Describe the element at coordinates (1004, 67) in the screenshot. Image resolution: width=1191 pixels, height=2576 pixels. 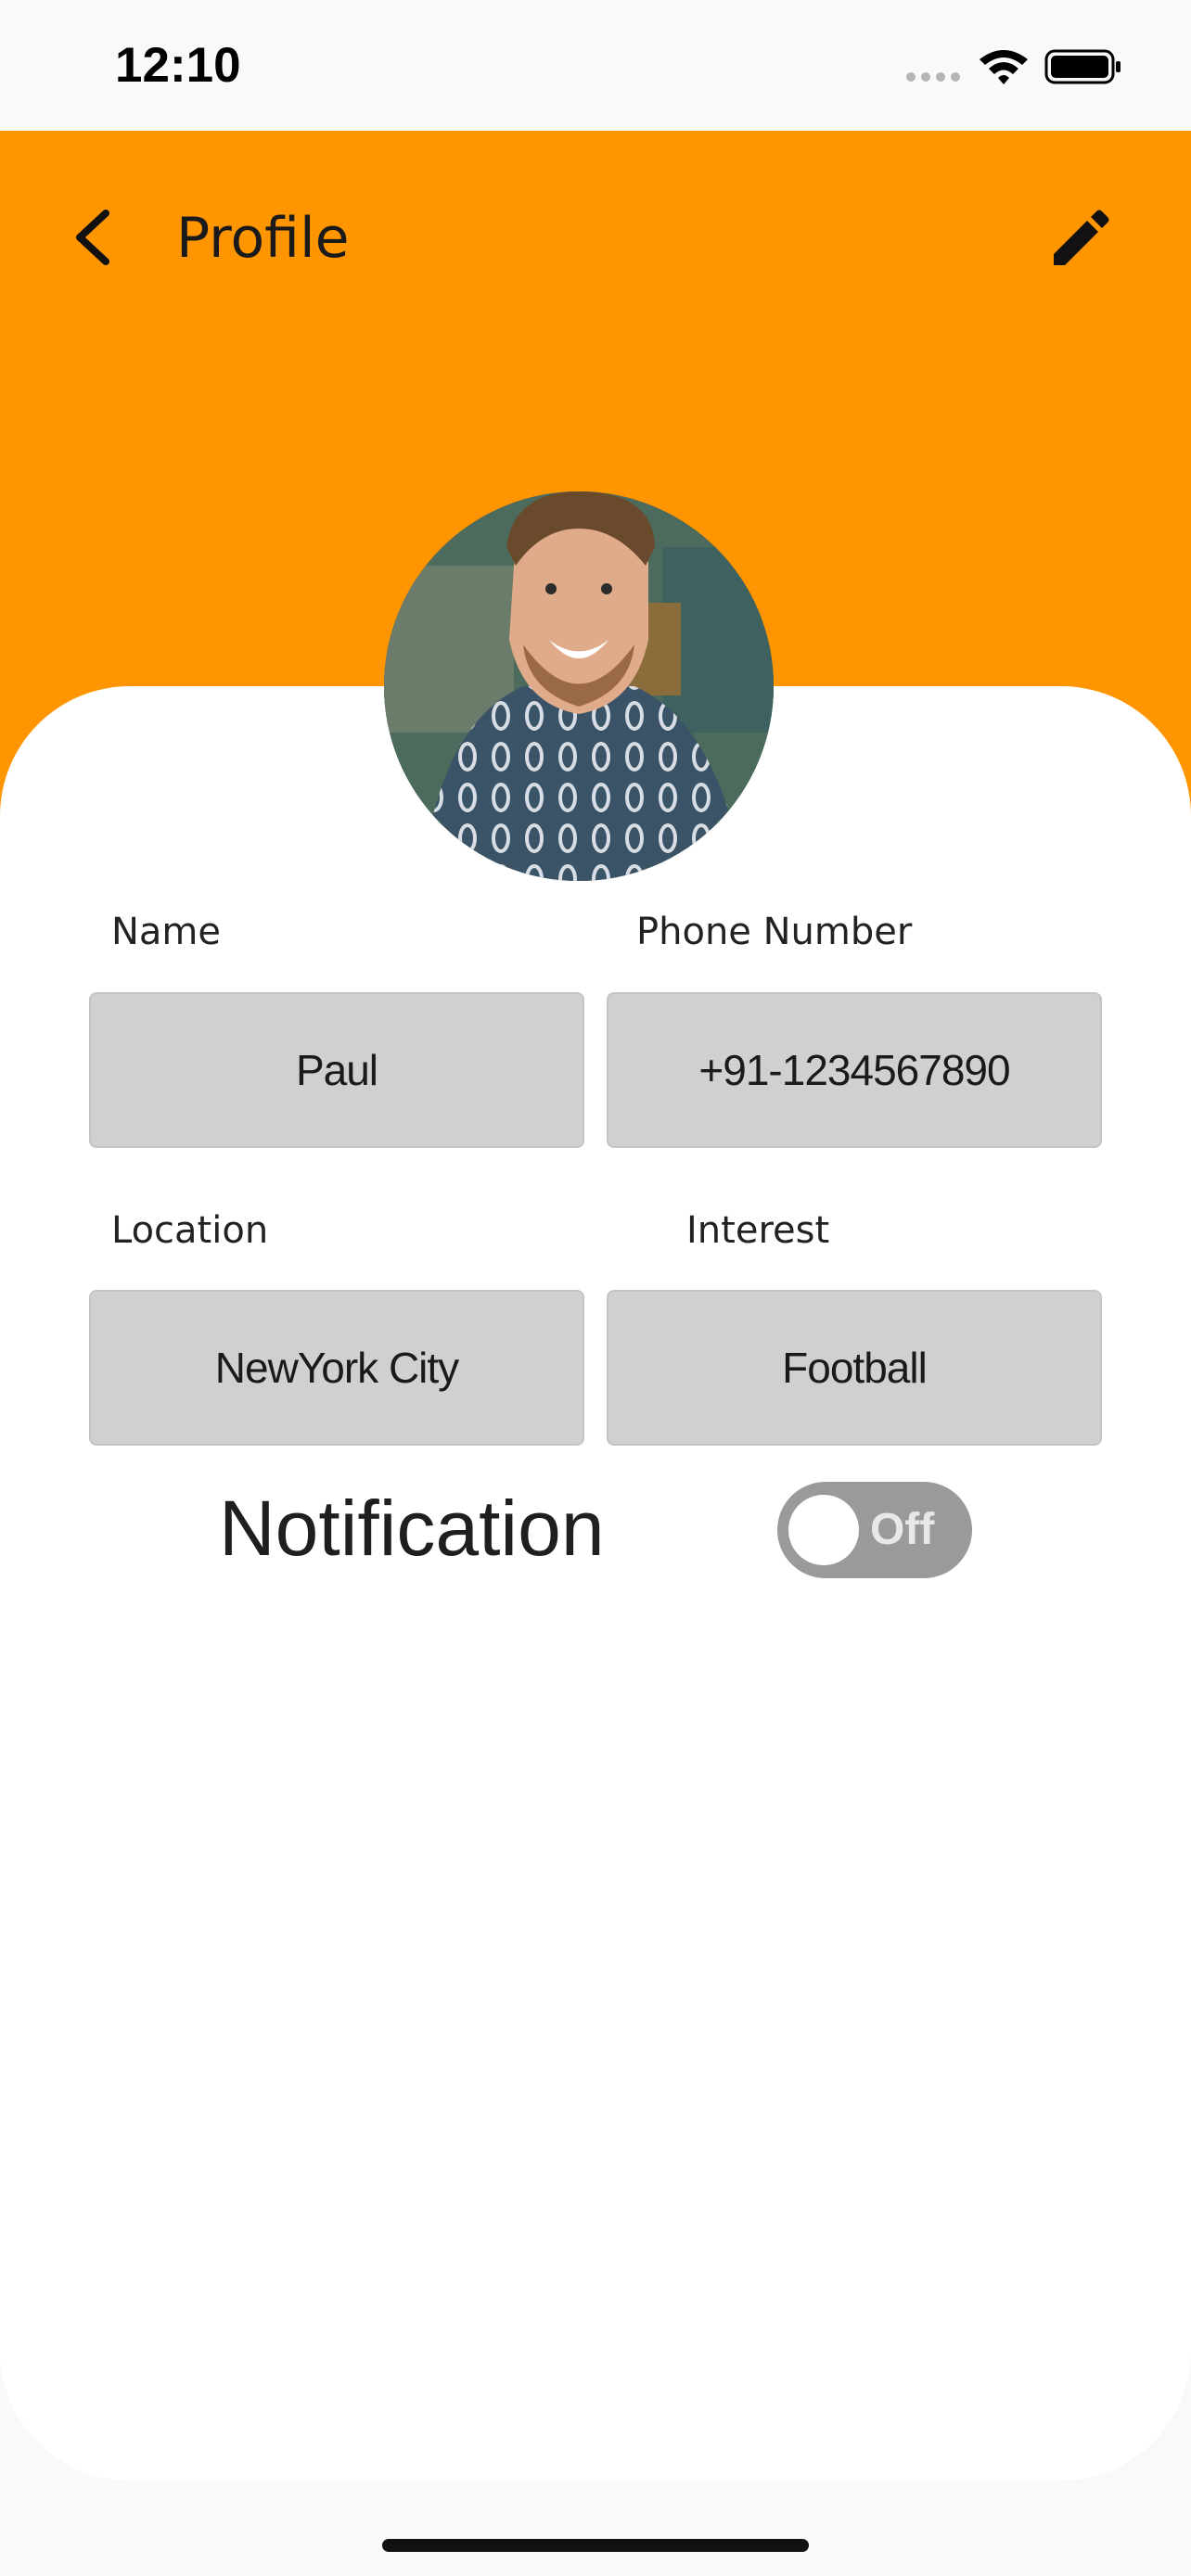
I see `wifi-icon` at that location.